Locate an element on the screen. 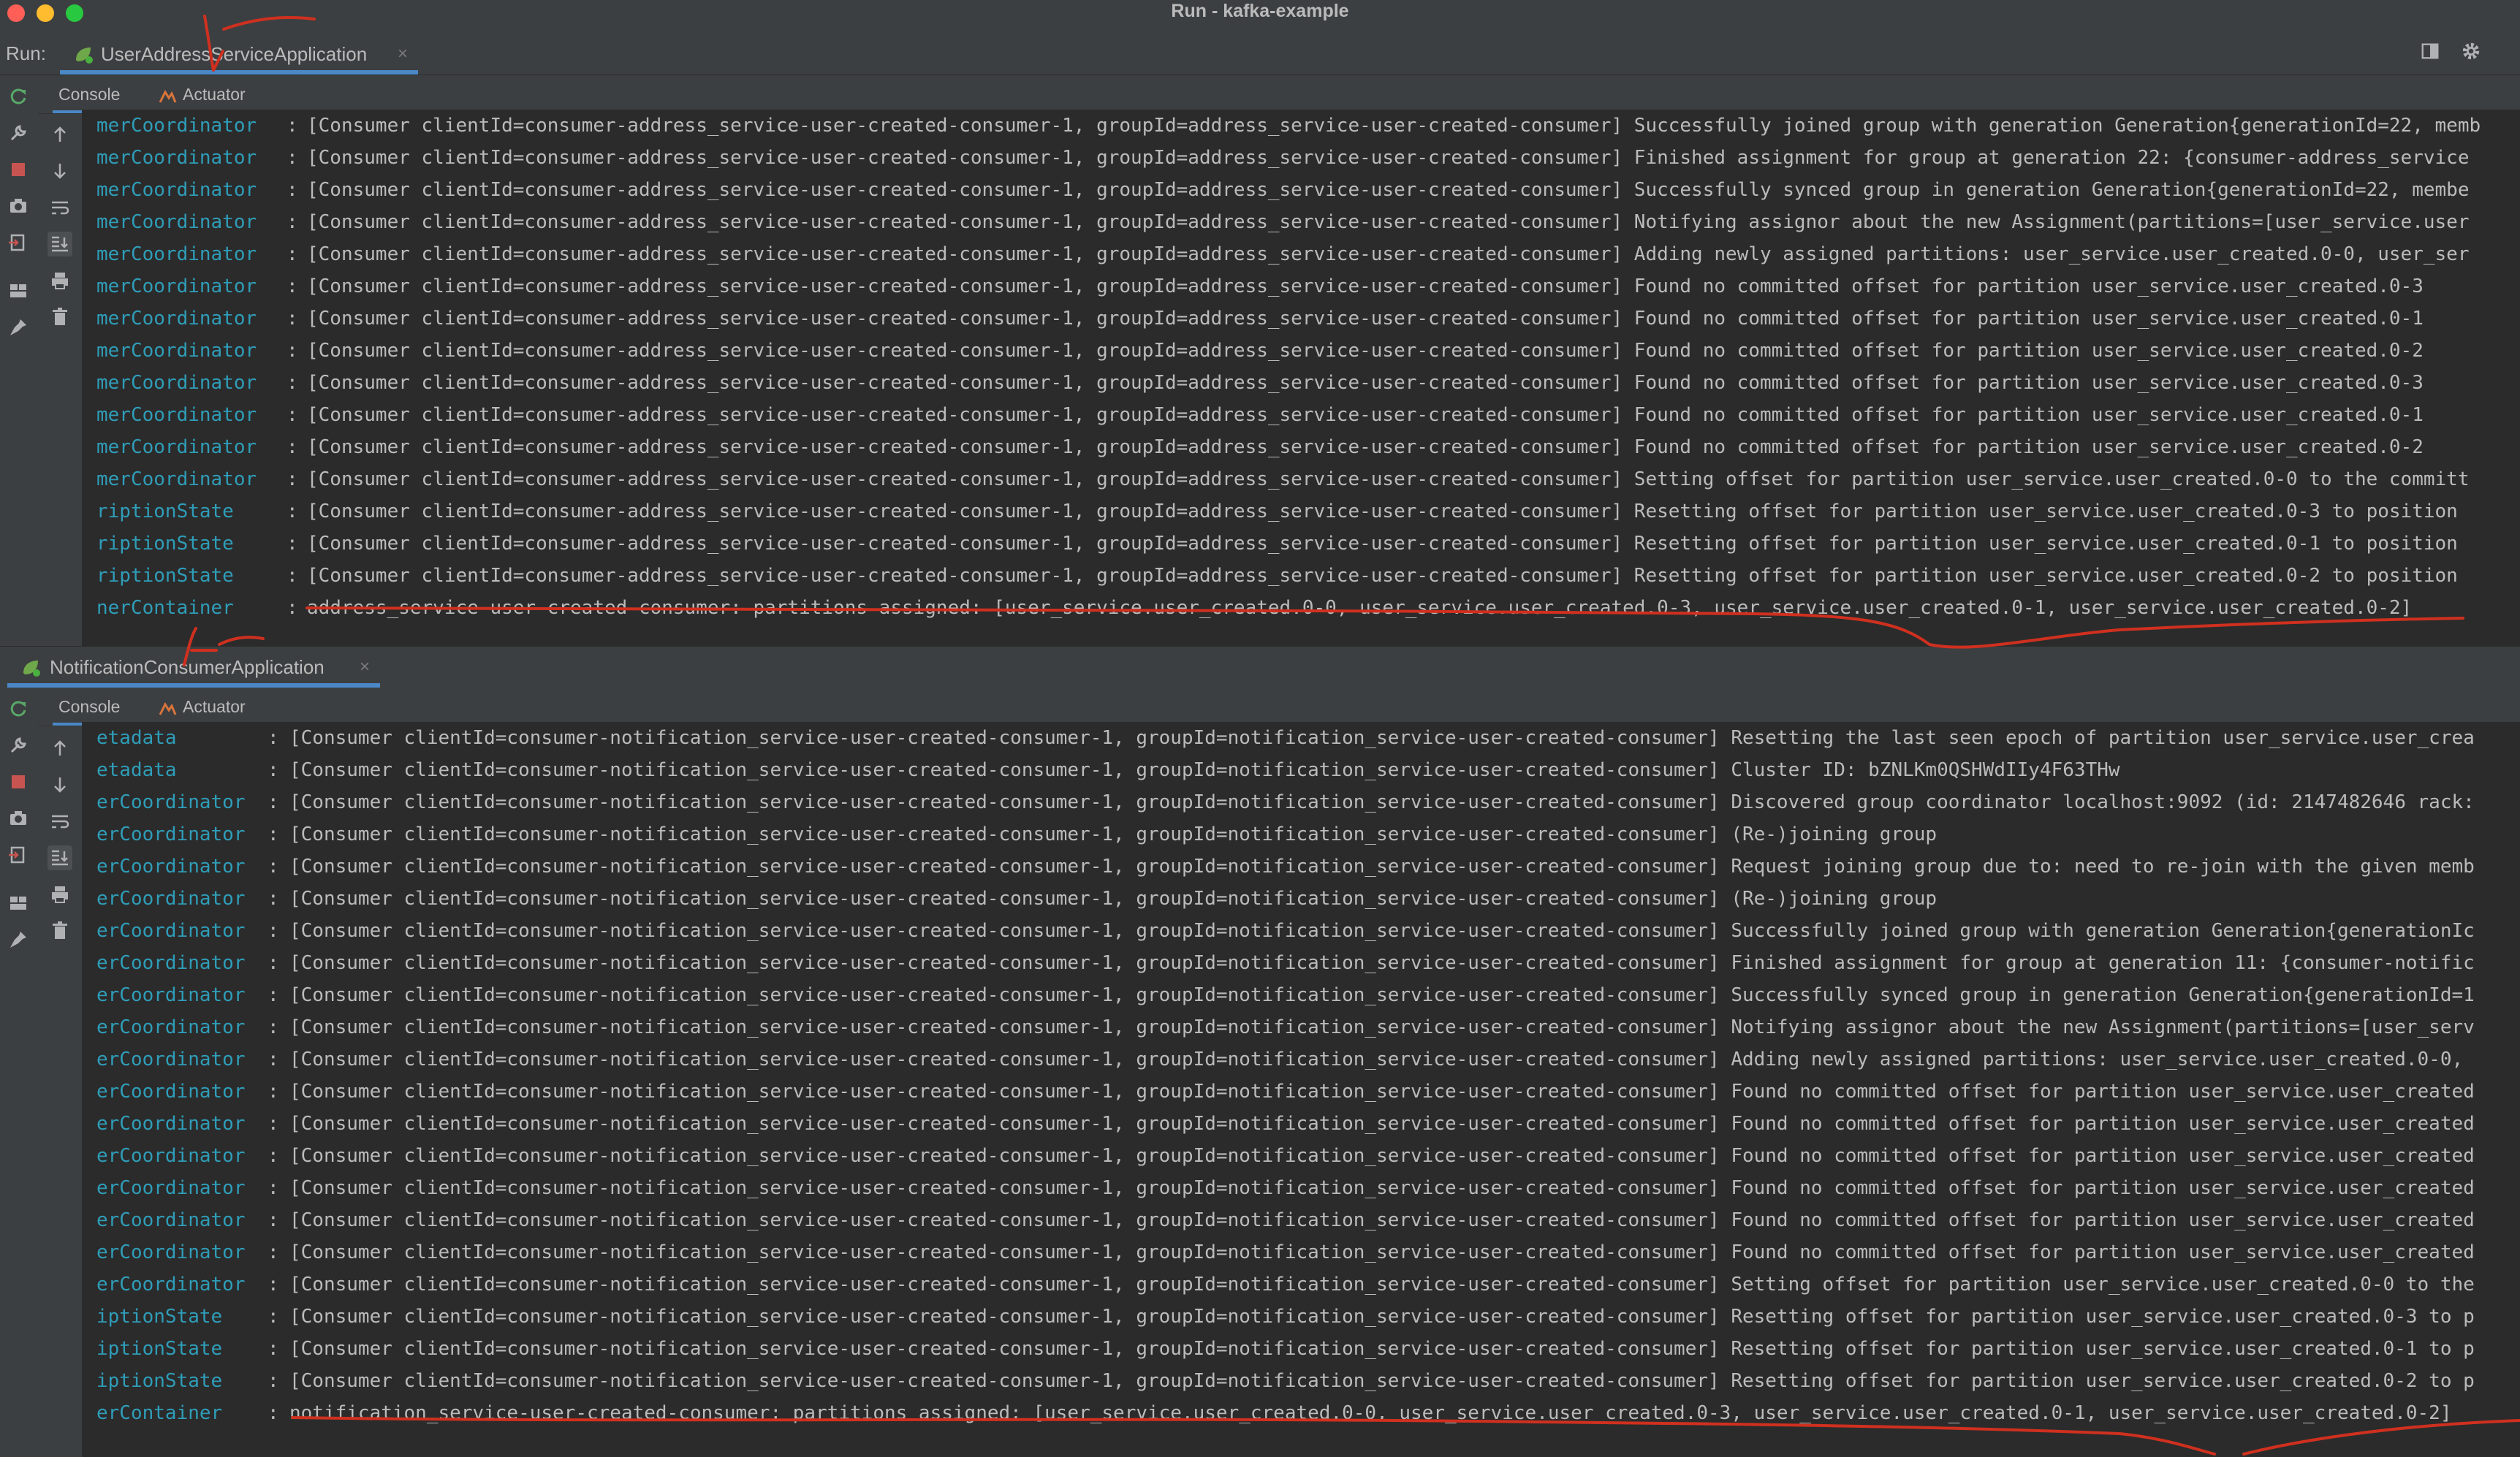  run-toolbar-left is located at coordinates (19, 360).